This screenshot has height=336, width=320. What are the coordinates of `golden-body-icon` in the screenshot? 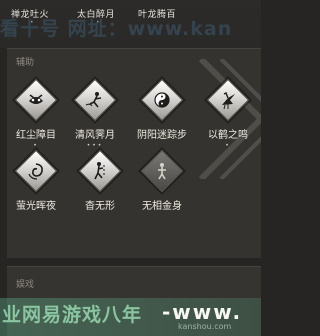 It's located at (162, 171).